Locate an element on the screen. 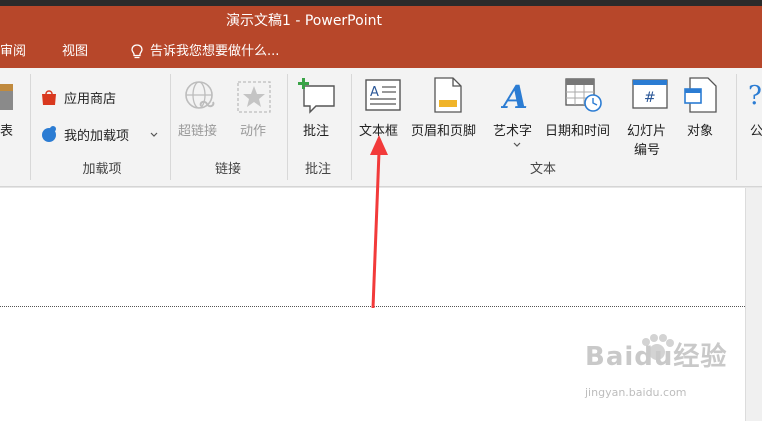 The width and height of the screenshot is (762, 421). hyperlink-globe-icon is located at coordinates (201, 98).